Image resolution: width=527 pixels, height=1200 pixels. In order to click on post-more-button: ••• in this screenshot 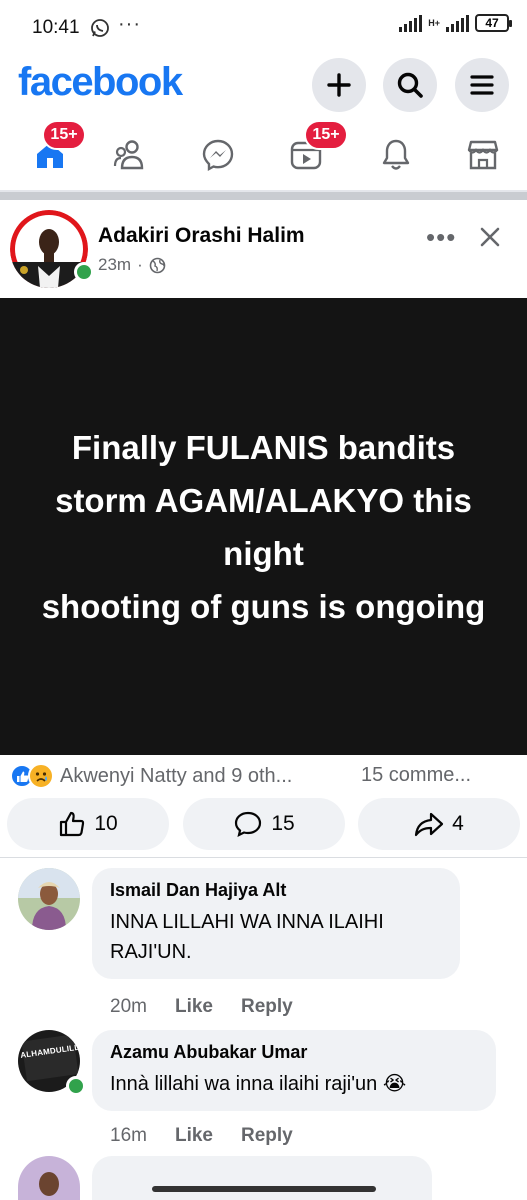, I will do `click(441, 237)`.